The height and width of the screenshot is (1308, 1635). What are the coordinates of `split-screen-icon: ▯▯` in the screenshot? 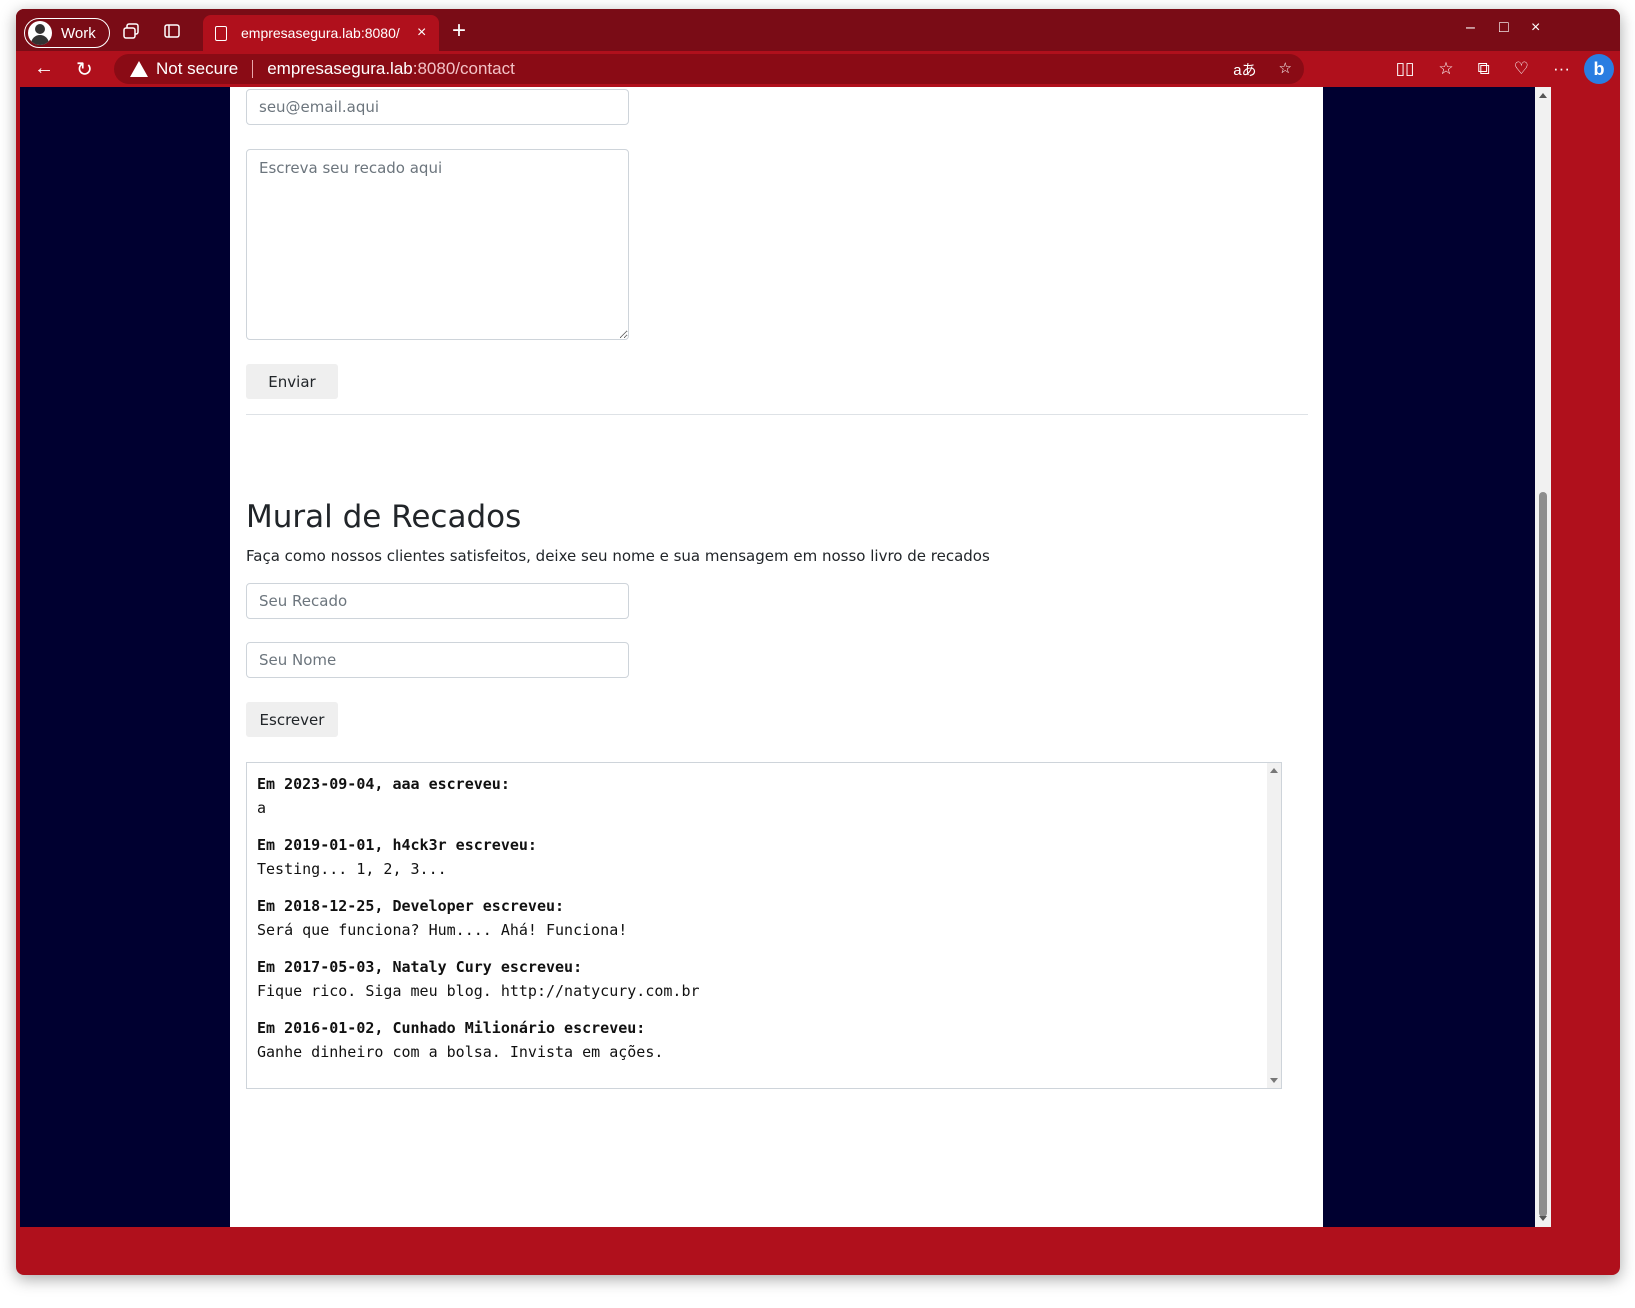 It's located at (1405, 69).